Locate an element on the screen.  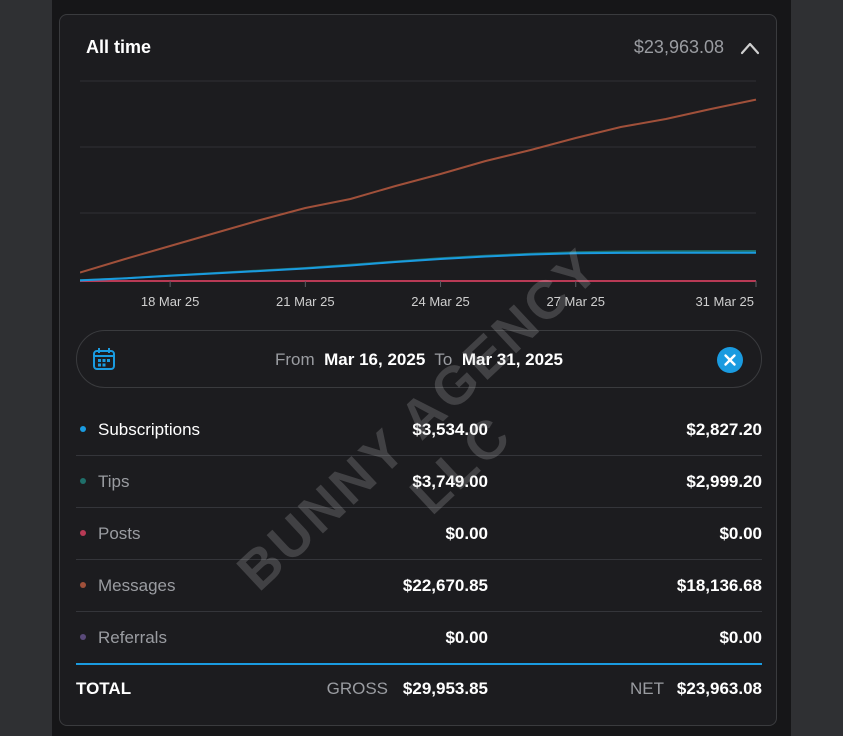
gross-label: GROSS is located at coordinates (357, 688).